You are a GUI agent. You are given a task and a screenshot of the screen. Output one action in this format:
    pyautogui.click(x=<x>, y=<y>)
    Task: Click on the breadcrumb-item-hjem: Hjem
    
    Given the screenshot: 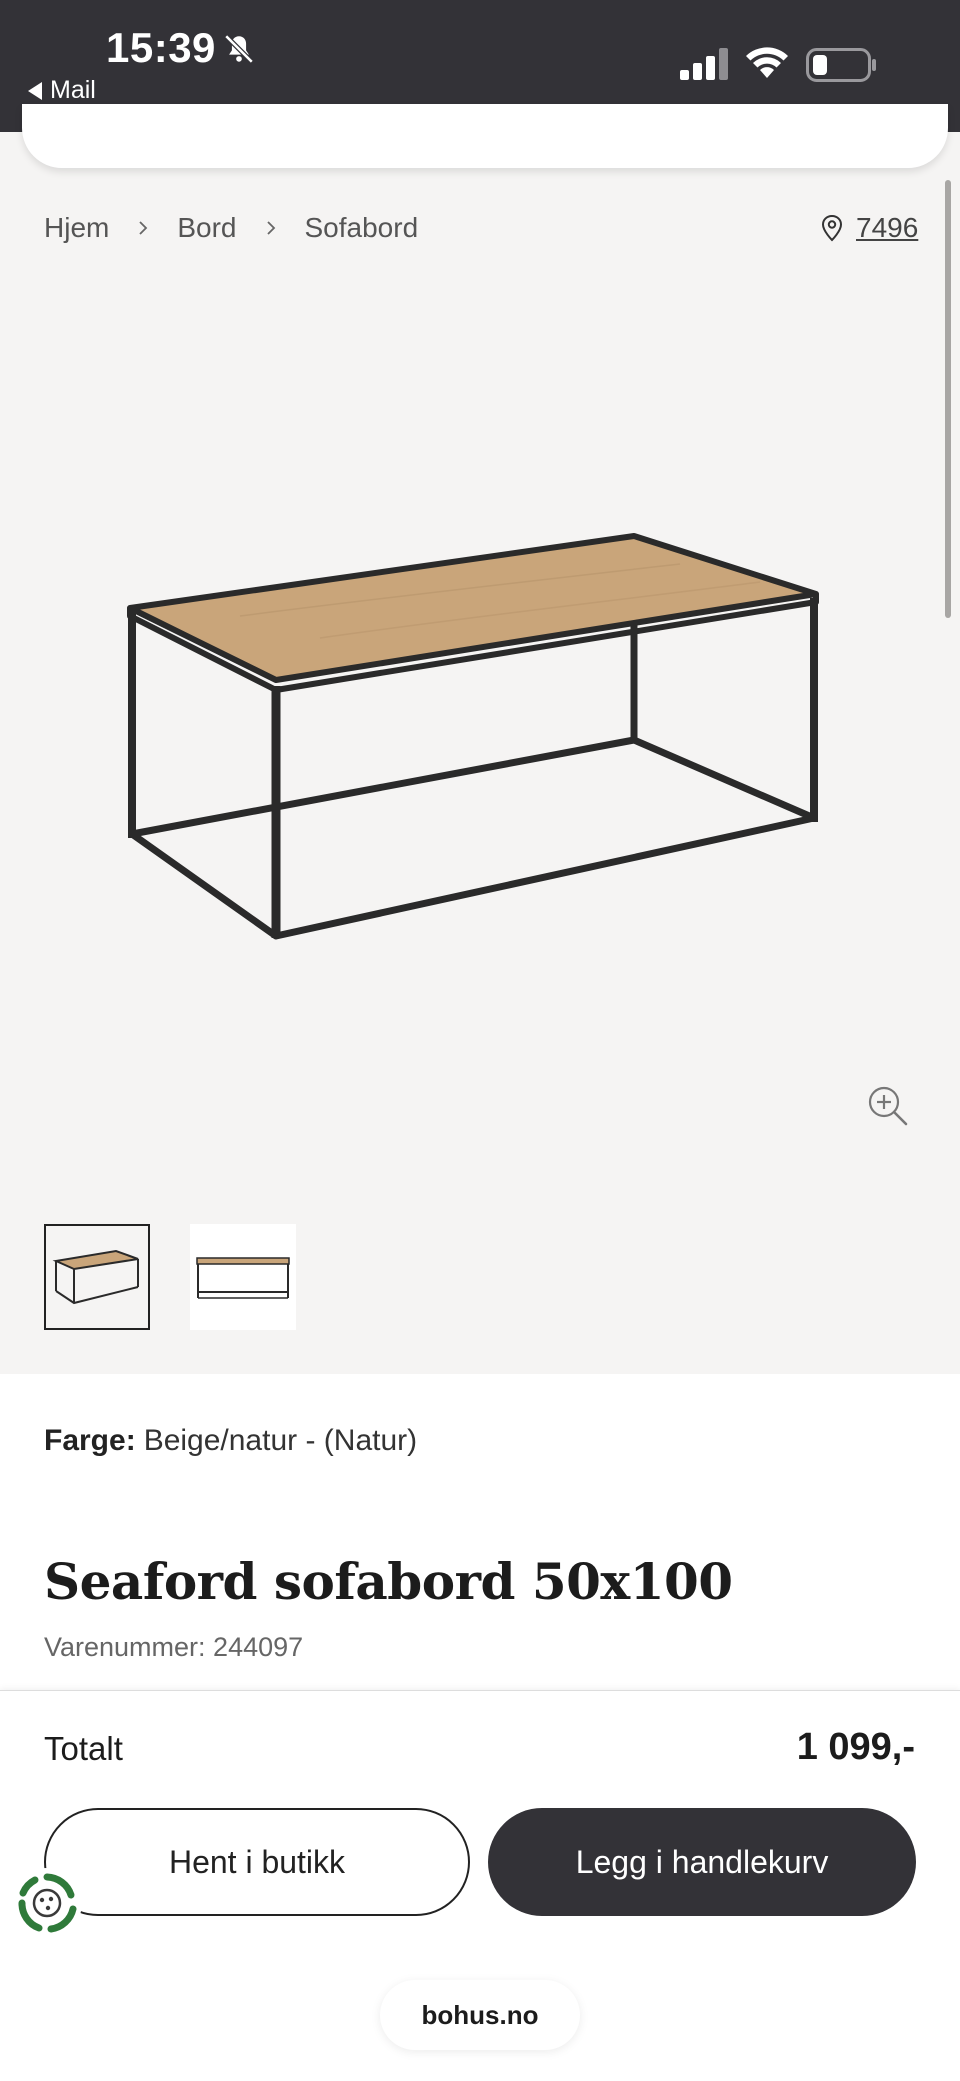 What is the action you would take?
    pyautogui.click(x=76, y=228)
    